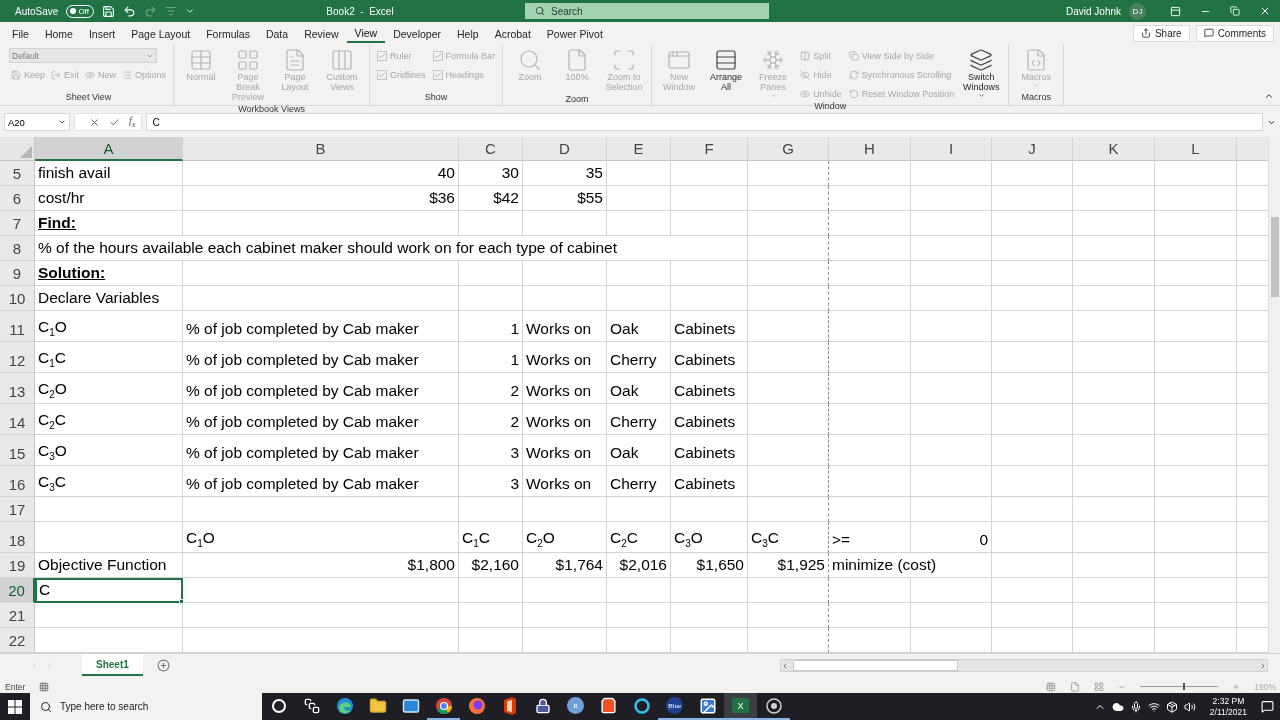 Image resolution: width=1280 pixels, height=720 pixels. Describe the element at coordinates (1269, 96) in the screenshot. I see `collapse-ribbon-icon` at that location.